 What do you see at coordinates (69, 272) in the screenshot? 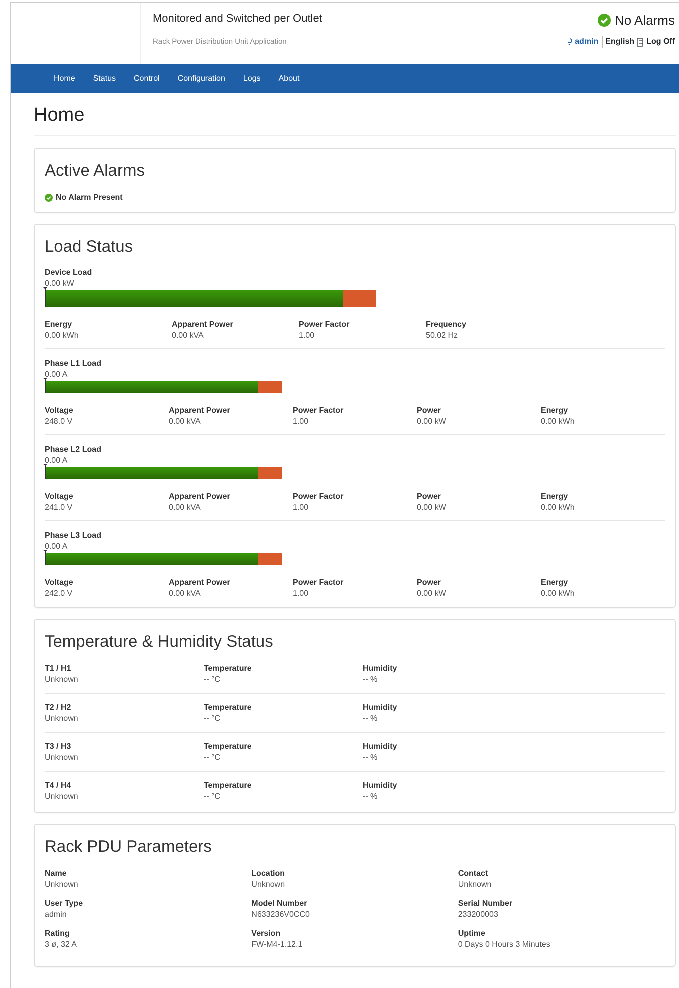
I see `load-label: Device Load` at bounding box center [69, 272].